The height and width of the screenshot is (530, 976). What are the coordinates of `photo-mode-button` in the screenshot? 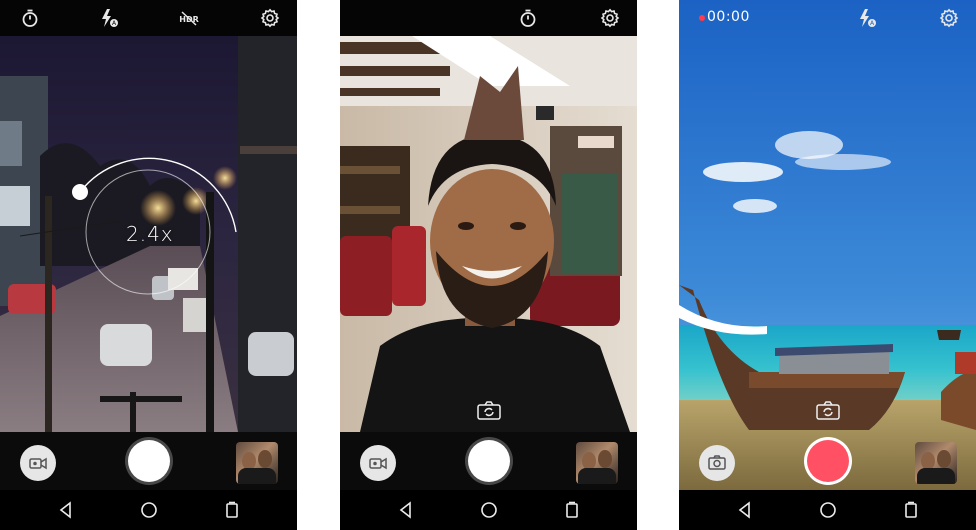 It's located at (717, 463).